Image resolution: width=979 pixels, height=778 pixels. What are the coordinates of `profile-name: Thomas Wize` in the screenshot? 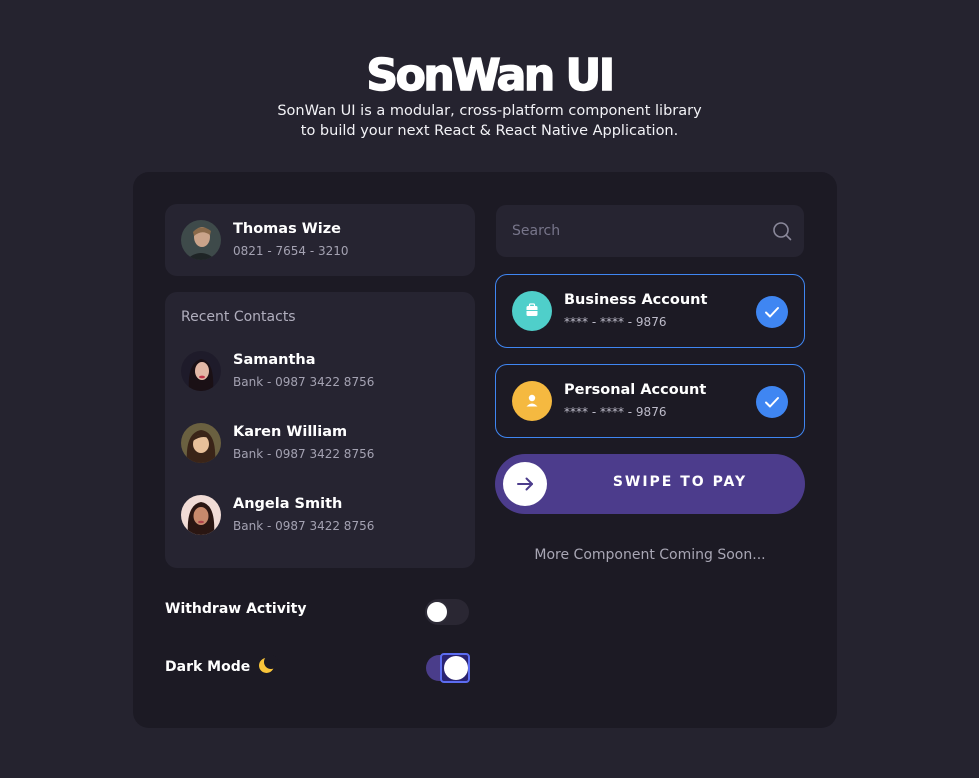 It's located at (287, 229).